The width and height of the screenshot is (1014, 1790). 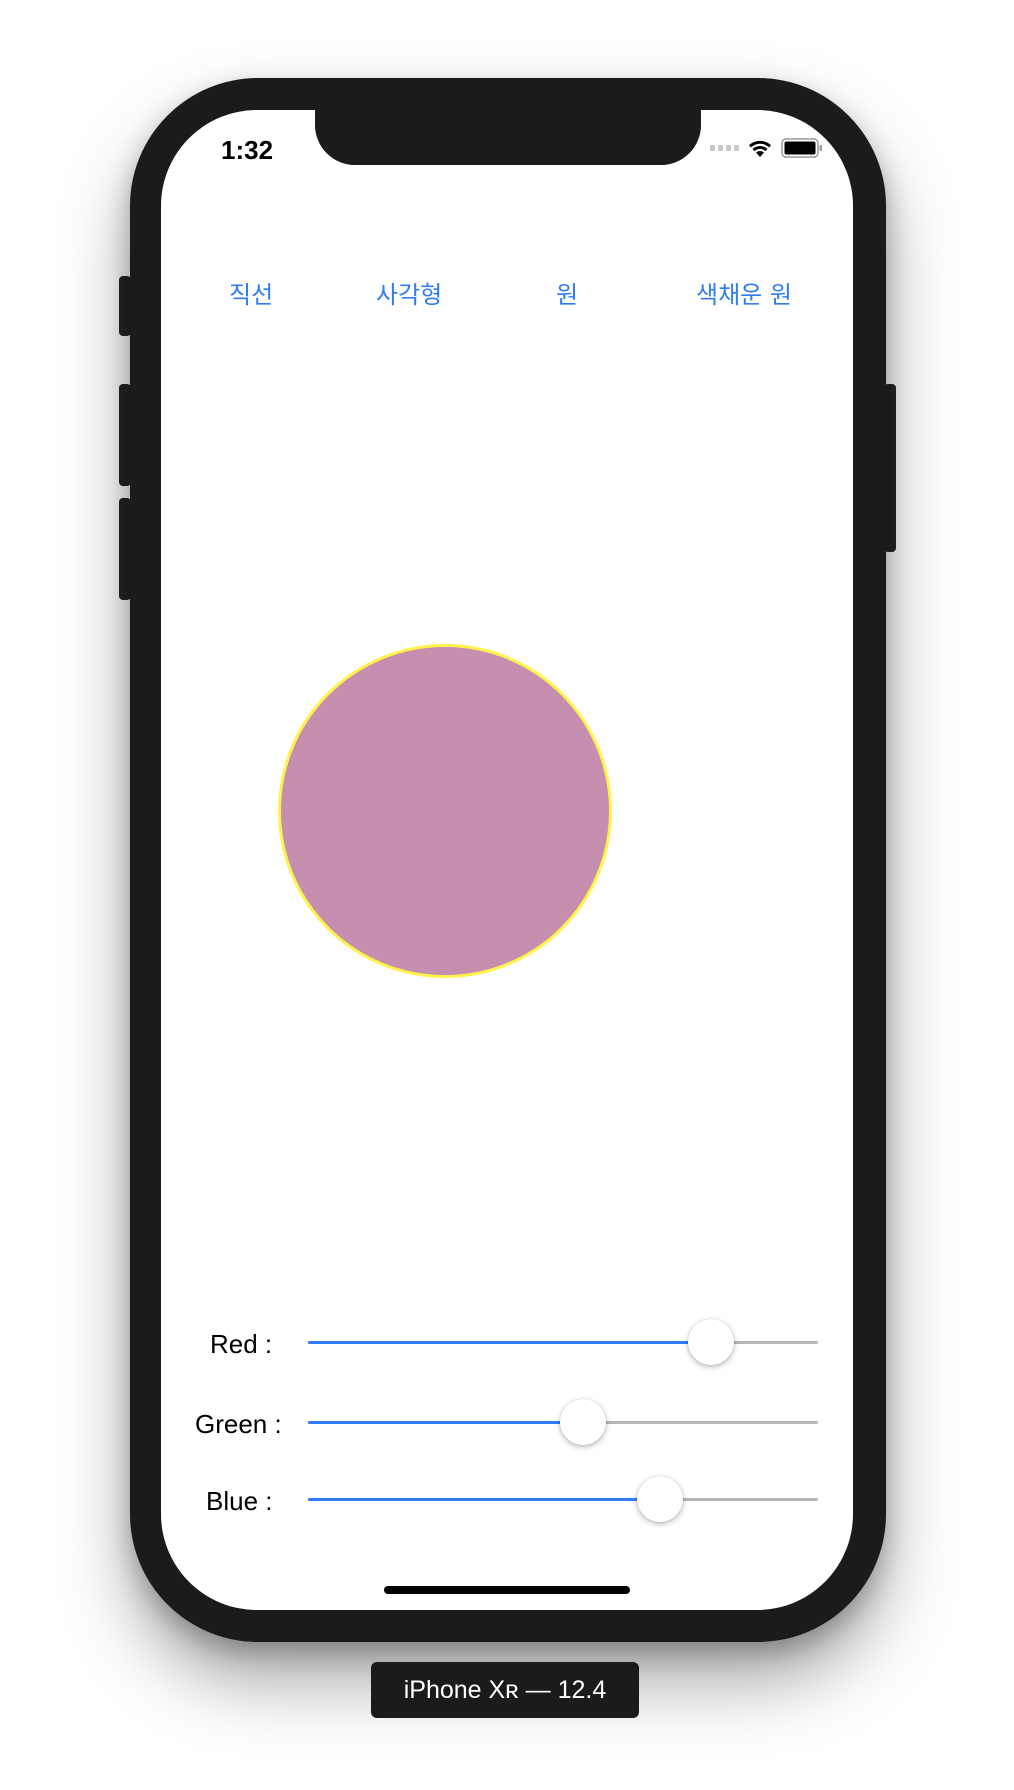 I want to click on rectangle-button: 사각형, so click(x=409, y=292).